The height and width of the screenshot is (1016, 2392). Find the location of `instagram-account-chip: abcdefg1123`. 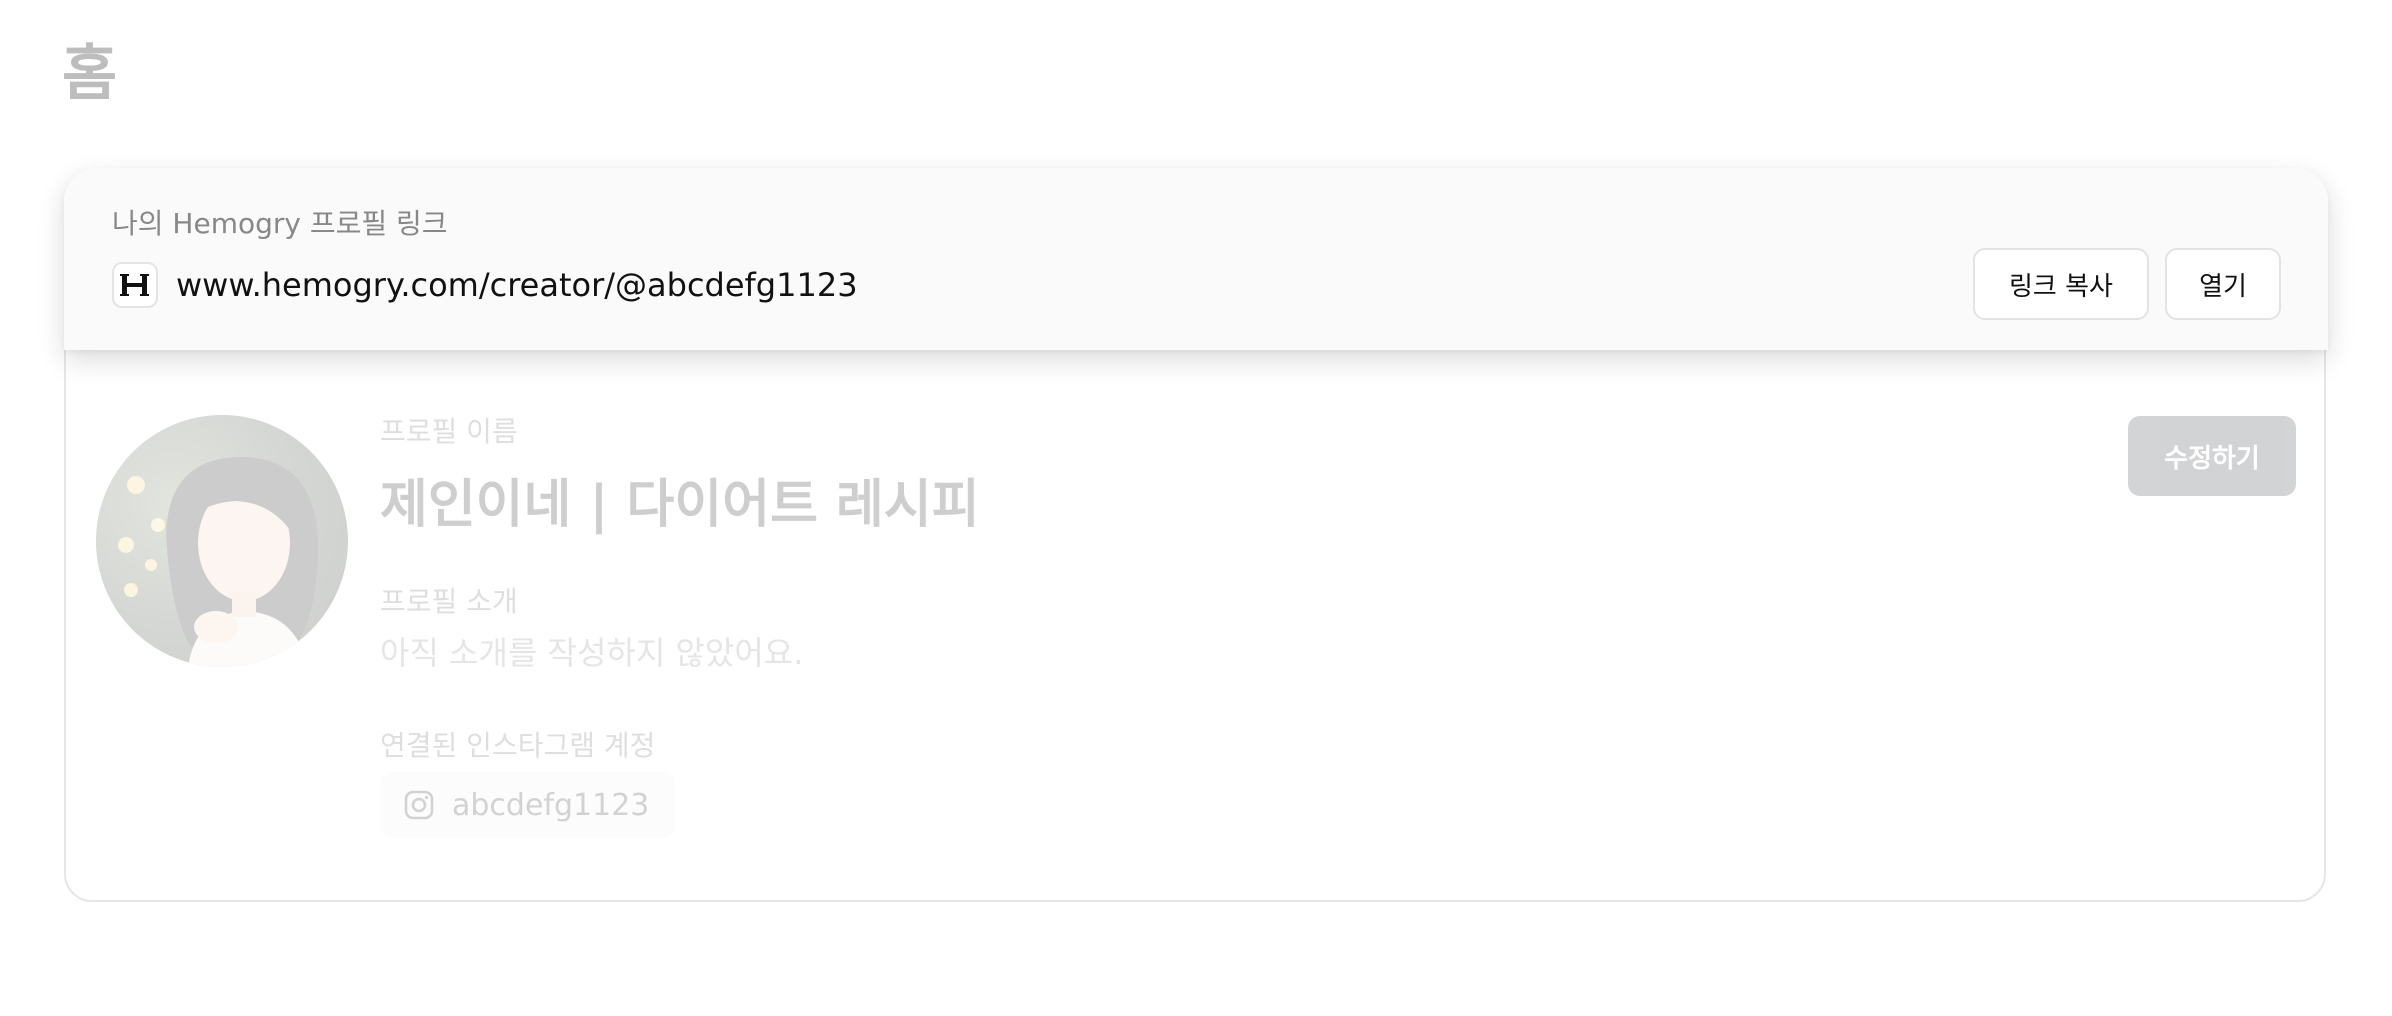

instagram-account-chip: abcdefg1123 is located at coordinates (528, 805).